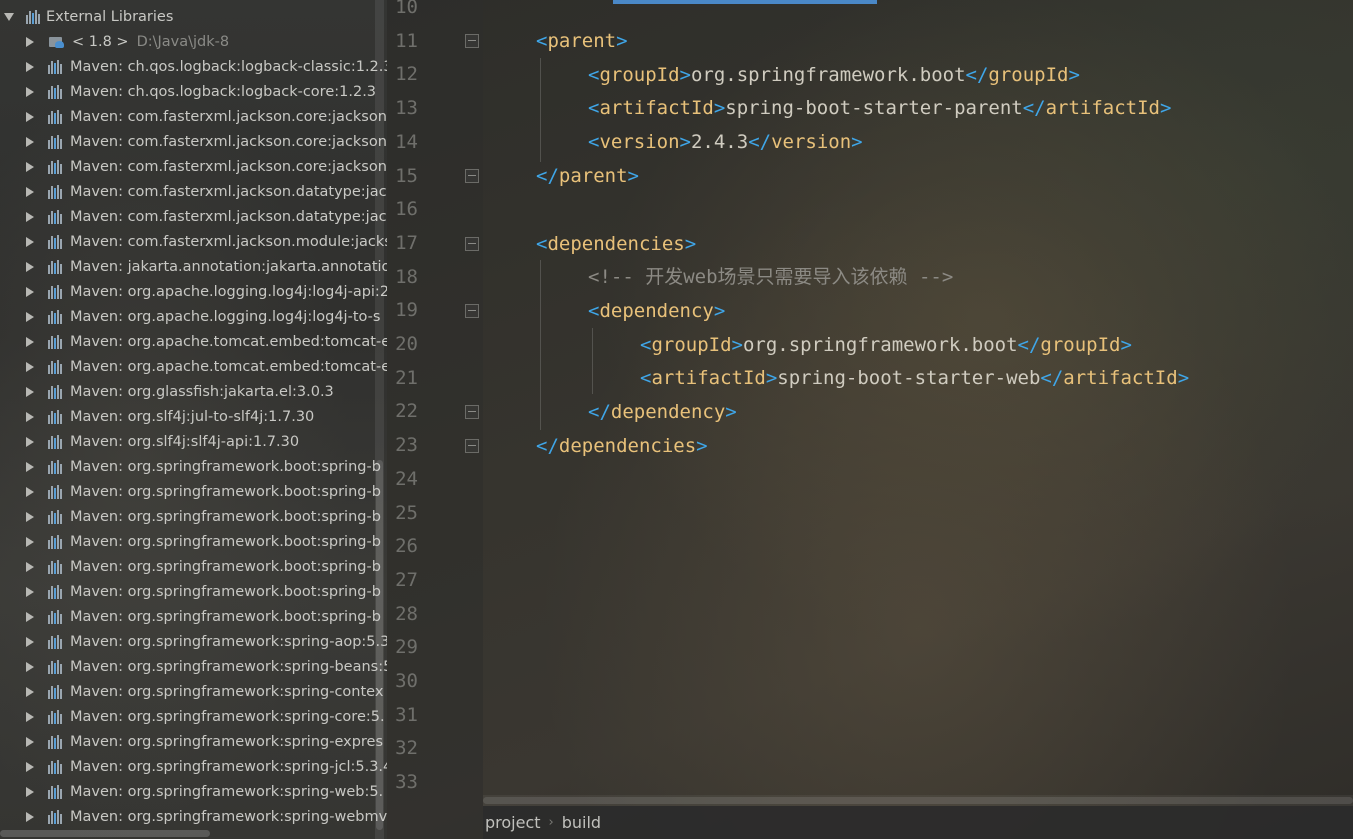  I want to click on tree-node-jdk: < 1.8 > D:\Java\jdk-8, so click(193, 41).